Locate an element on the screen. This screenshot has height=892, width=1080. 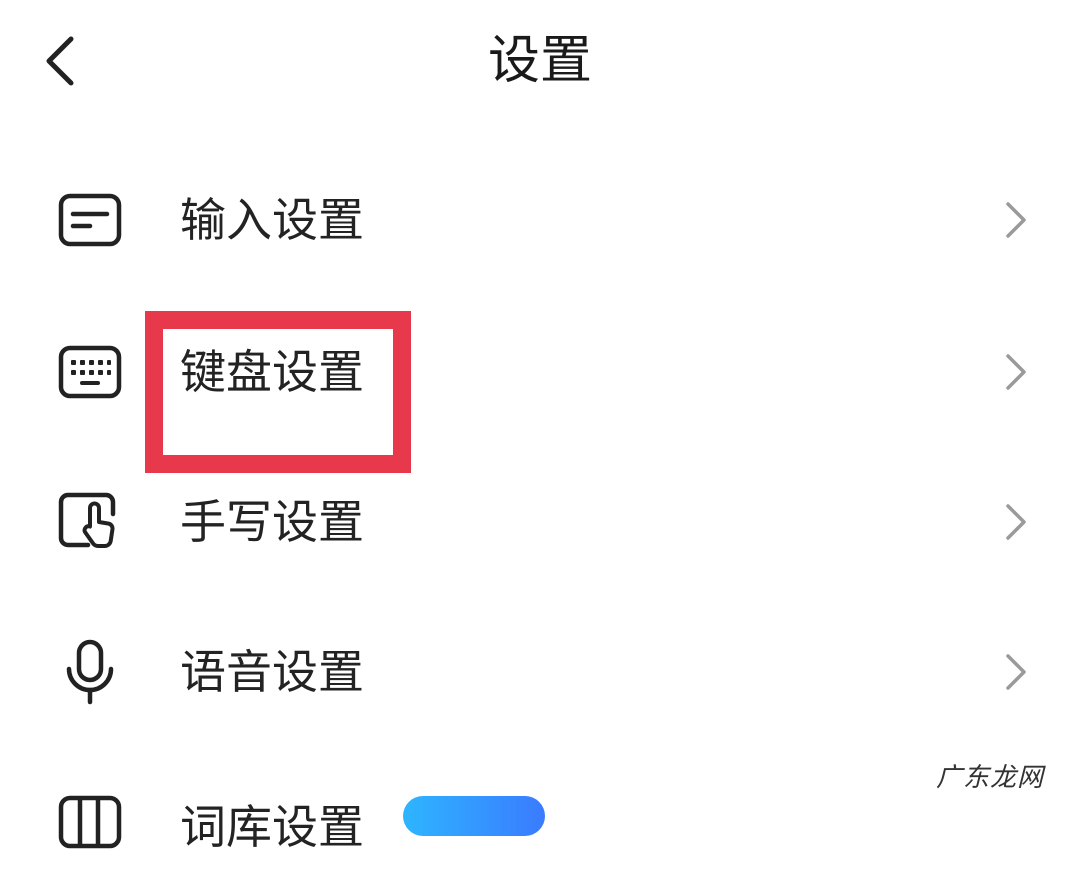
settings-row-label: 语音设置 is located at coordinates (272, 672).